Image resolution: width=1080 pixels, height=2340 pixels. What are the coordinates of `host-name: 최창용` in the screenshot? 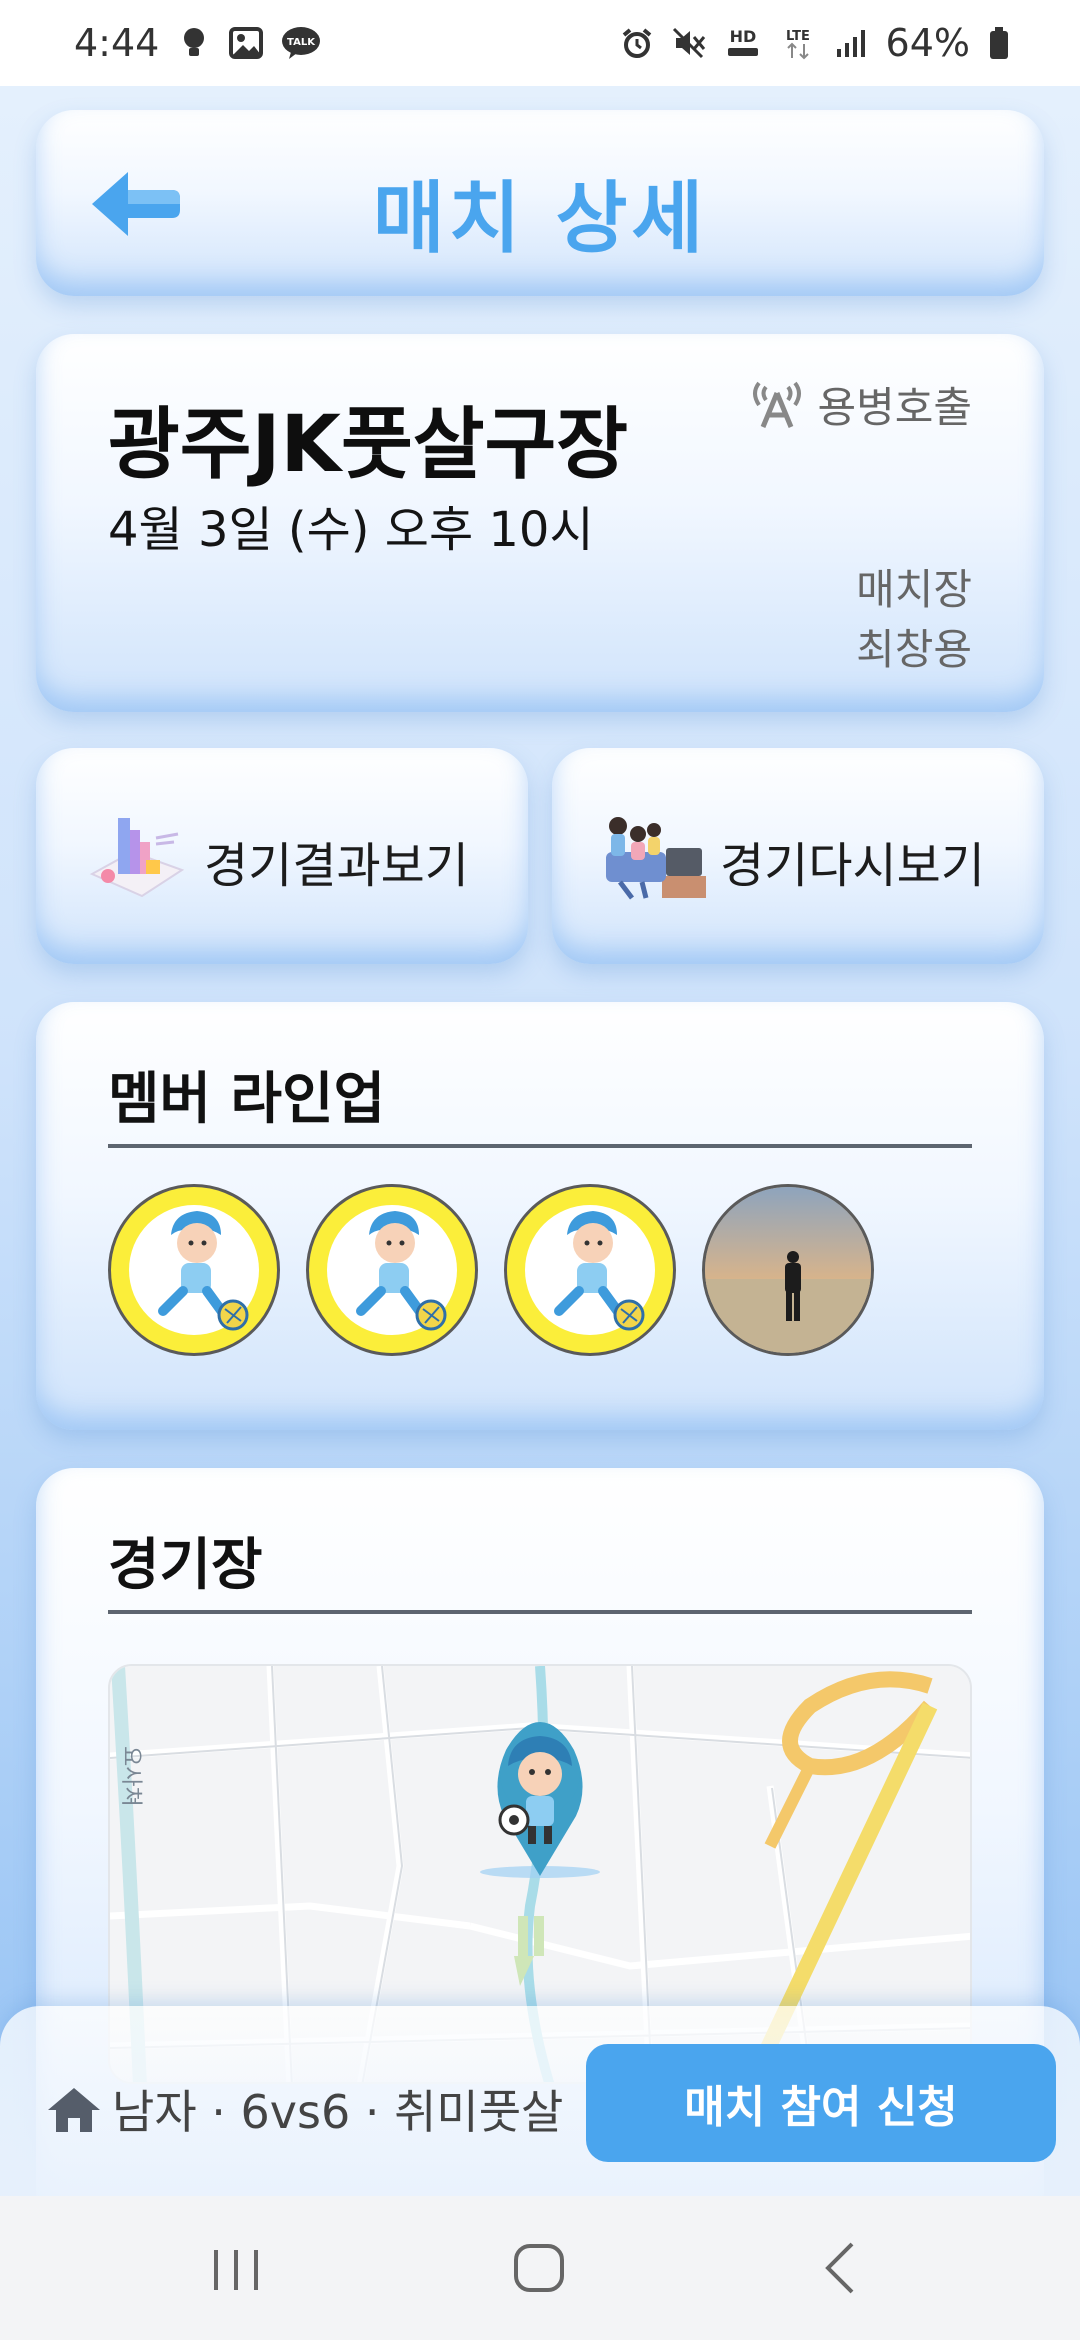 It's located at (914, 649).